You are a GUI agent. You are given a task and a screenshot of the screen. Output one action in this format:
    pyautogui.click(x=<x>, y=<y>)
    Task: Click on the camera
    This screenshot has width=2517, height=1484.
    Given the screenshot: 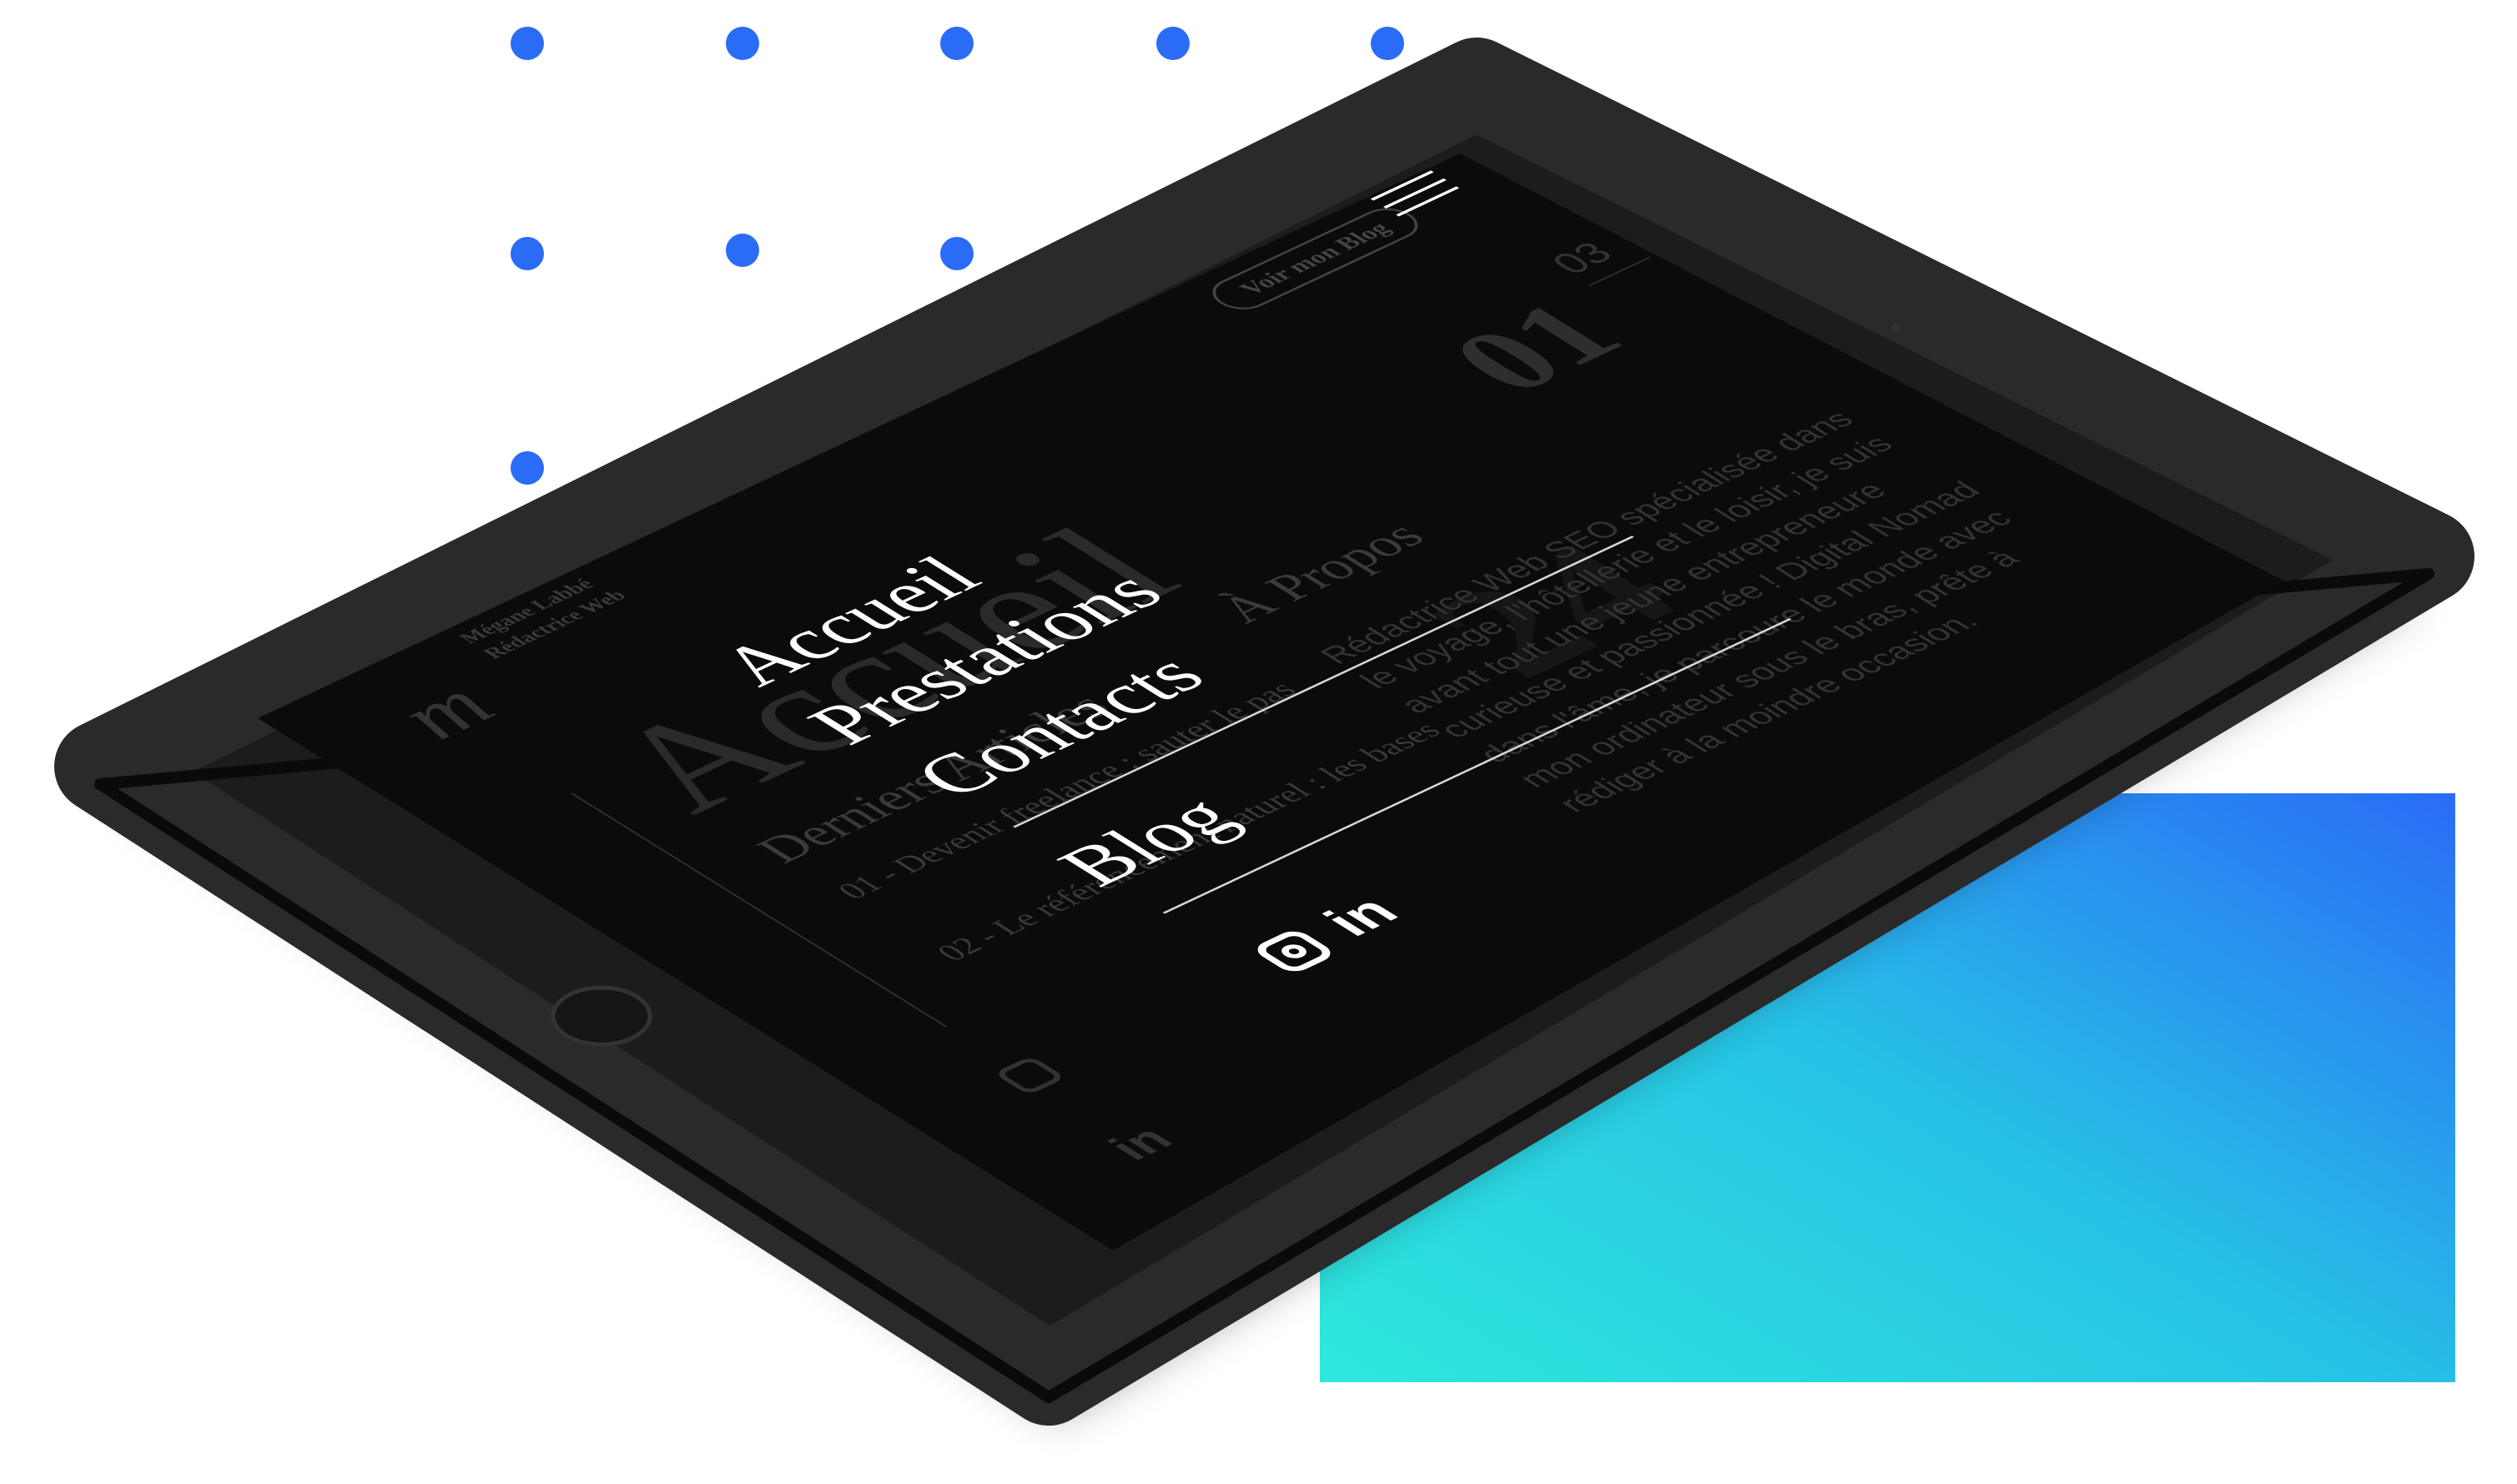 What is the action you would take?
    pyautogui.click(x=1895, y=328)
    